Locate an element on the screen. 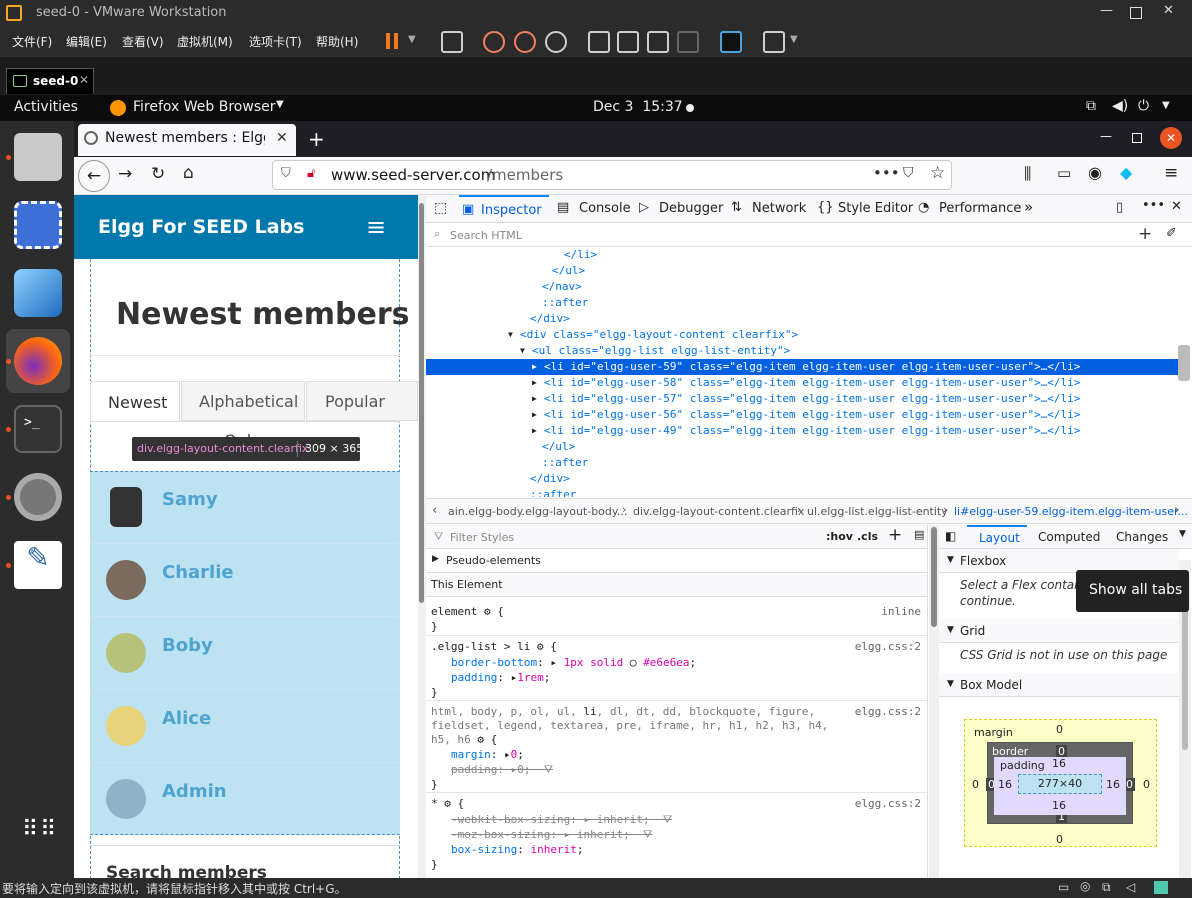 This screenshot has height=898, width=1192. rule-decl-overridden: -webkit-box-sizing: ▸ inherit; ⛛ is located at coordinates (561, 820).